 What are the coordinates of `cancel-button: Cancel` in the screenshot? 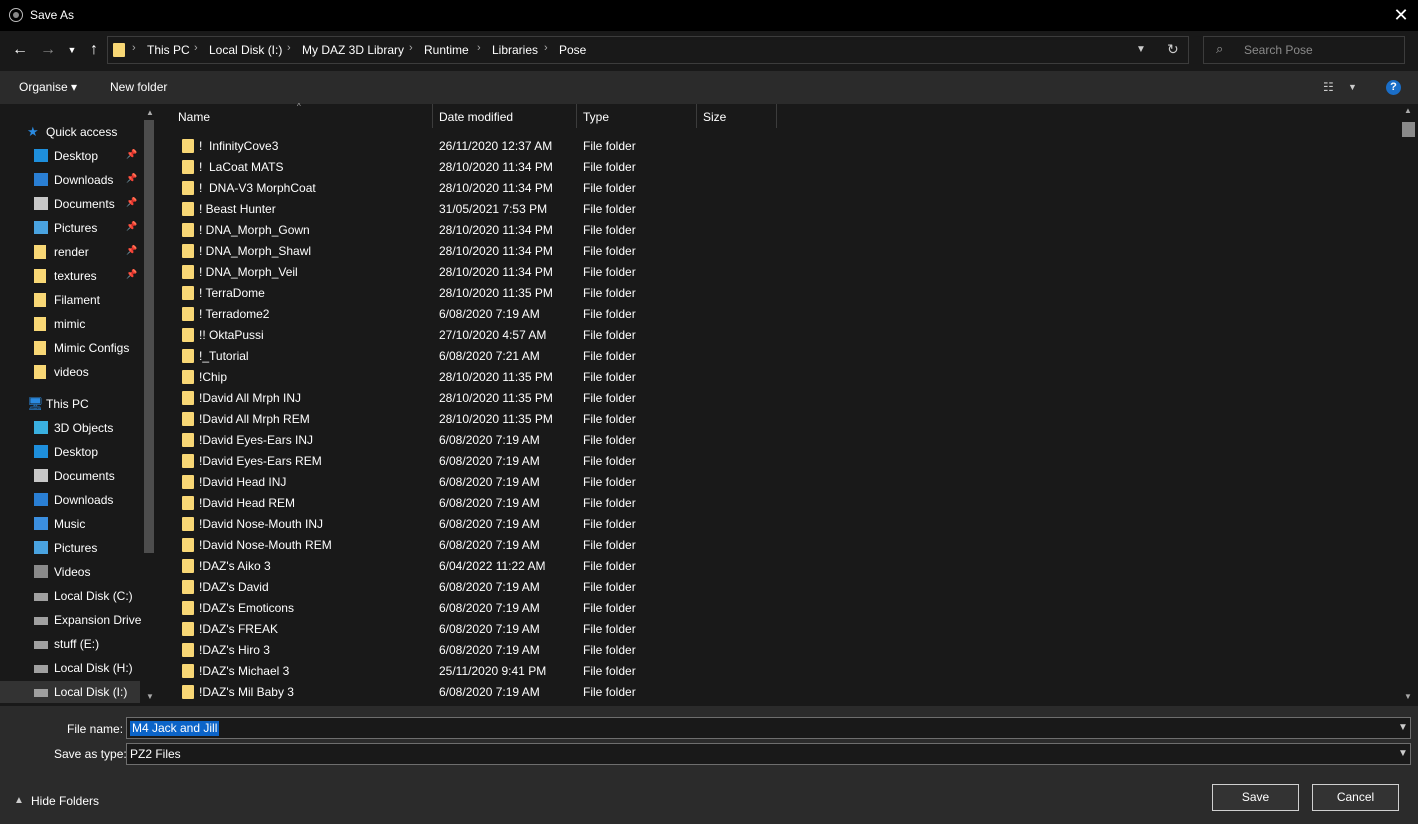 It's located at (1355, 797).